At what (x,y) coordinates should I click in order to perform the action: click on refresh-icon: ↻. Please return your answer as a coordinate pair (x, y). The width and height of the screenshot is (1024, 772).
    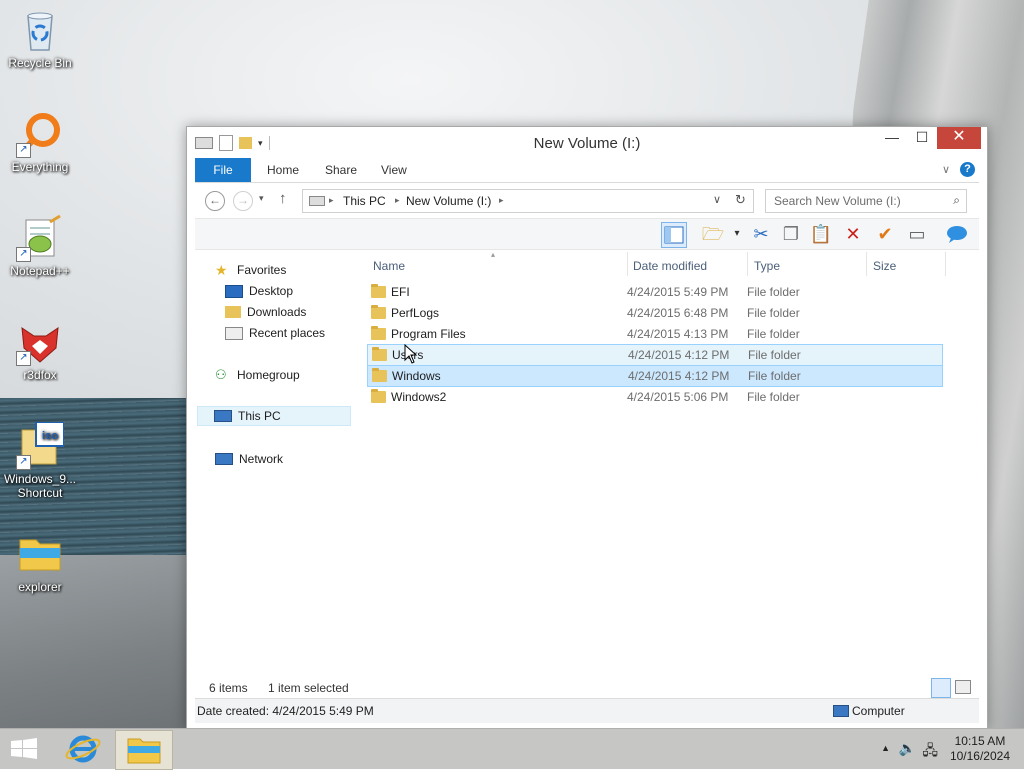
    Looking at the image, I should click on (740, 200).